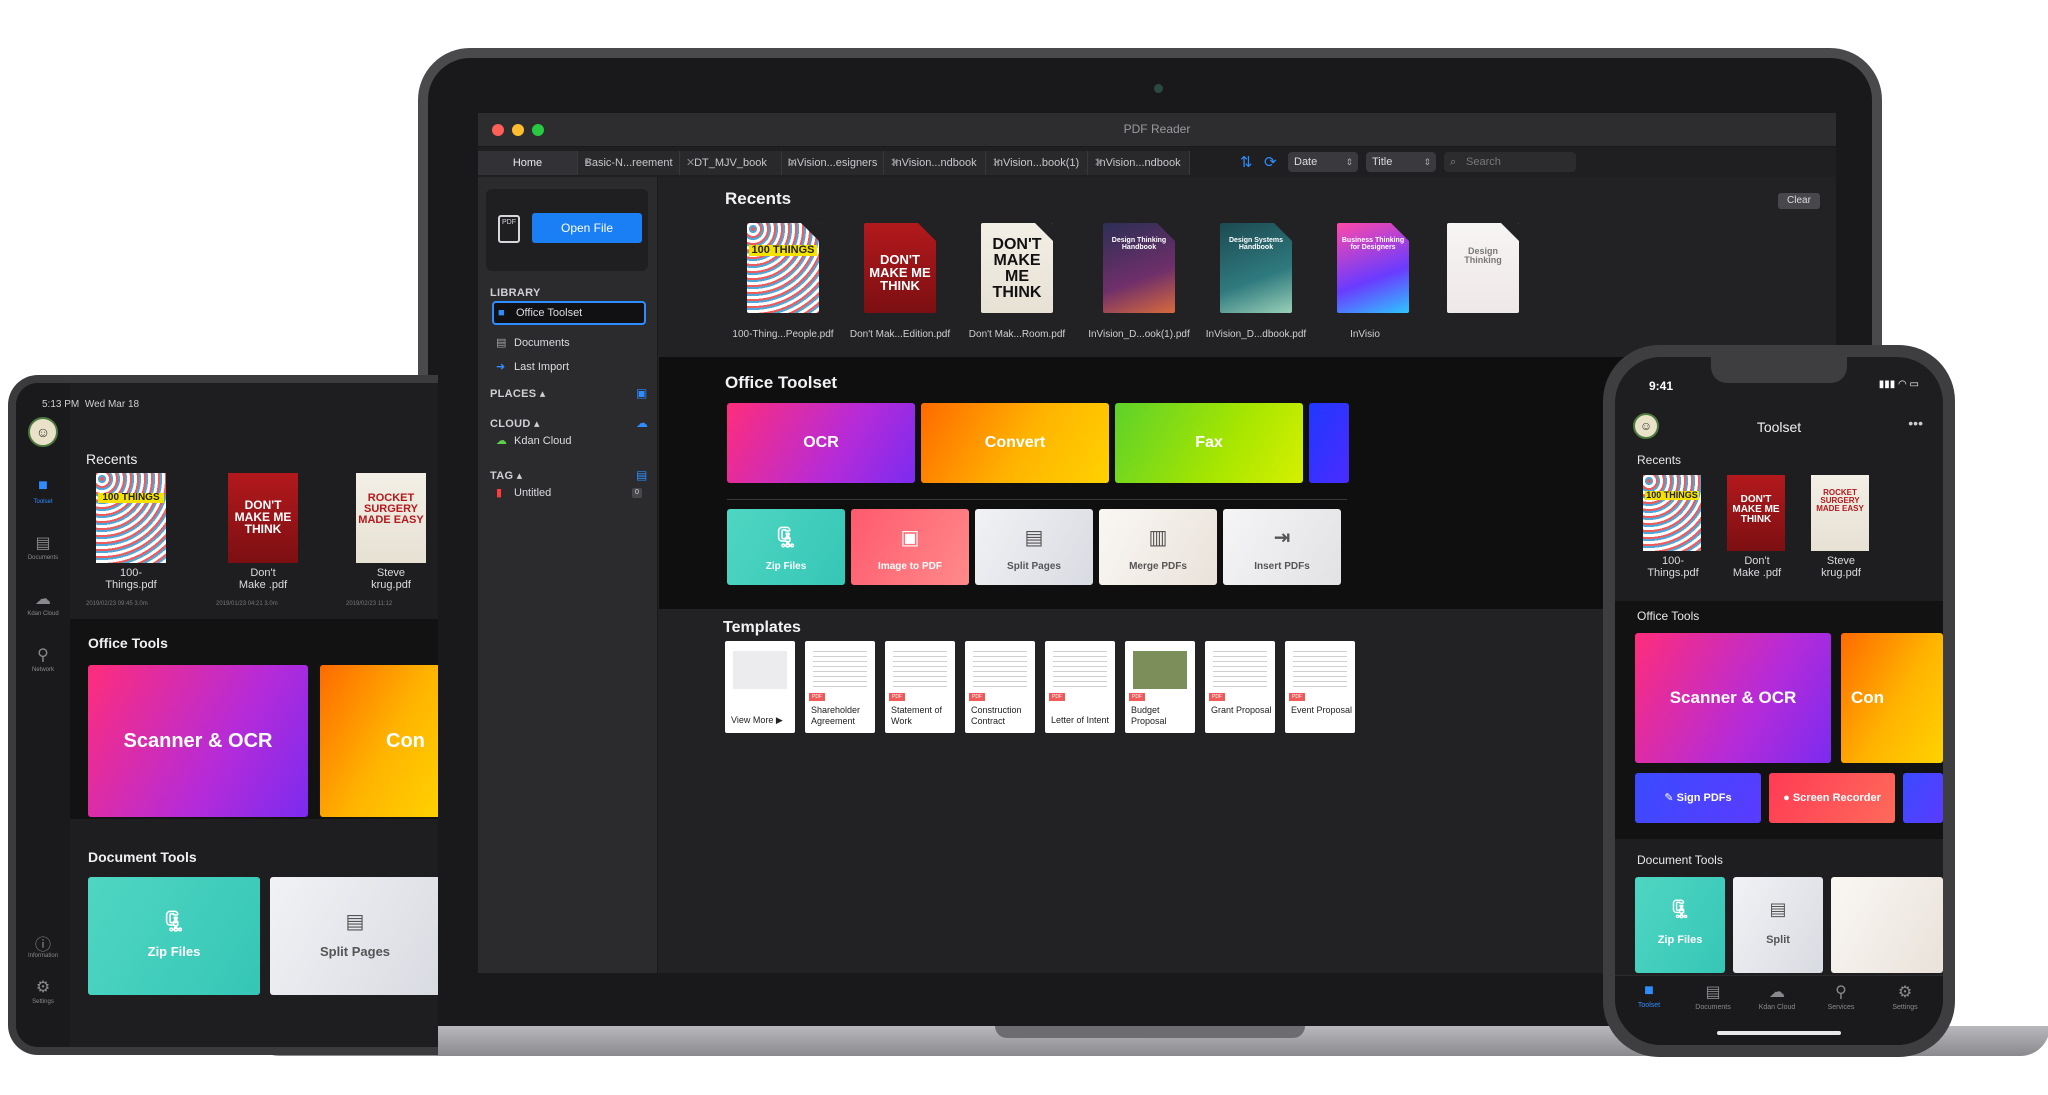 The width and height of the screenshot is (2048, 1095). What do you see at coordinates (1080, 687) in the screenshot?
I see `template-card: PDF Letter of Intent` at bounding box center [1080, 687].